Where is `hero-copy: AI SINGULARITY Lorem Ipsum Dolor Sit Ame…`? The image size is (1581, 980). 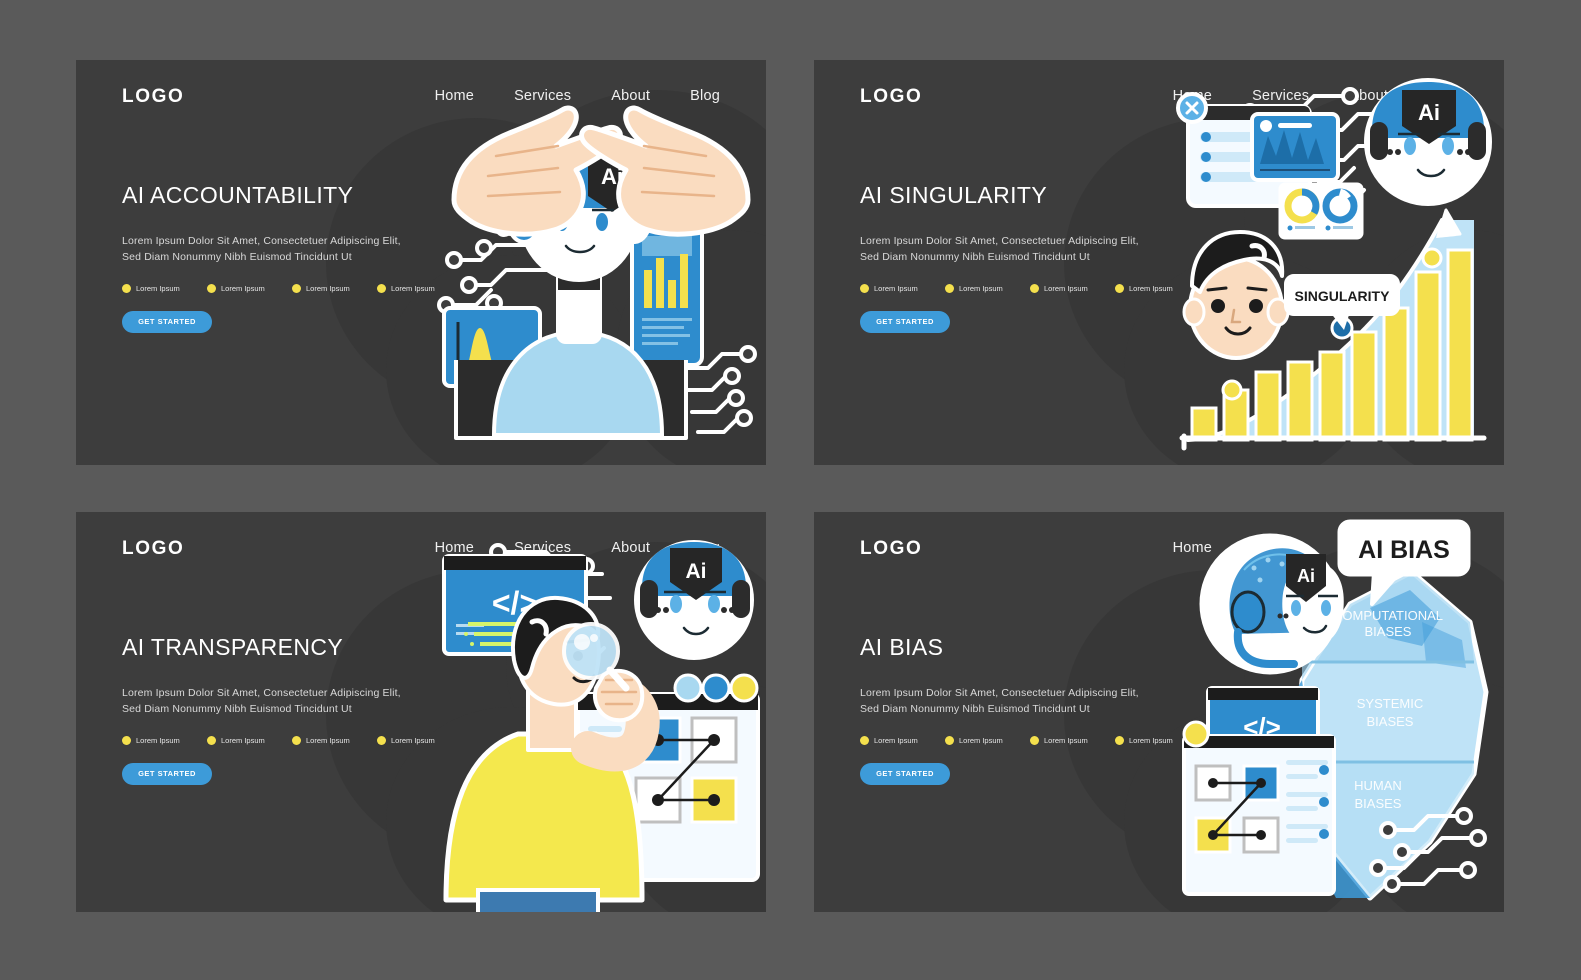
hero-copy: AI SINGULARITY Lorem Ipsum Dolor Sit Ame… is located at coordinates (1025, 257).